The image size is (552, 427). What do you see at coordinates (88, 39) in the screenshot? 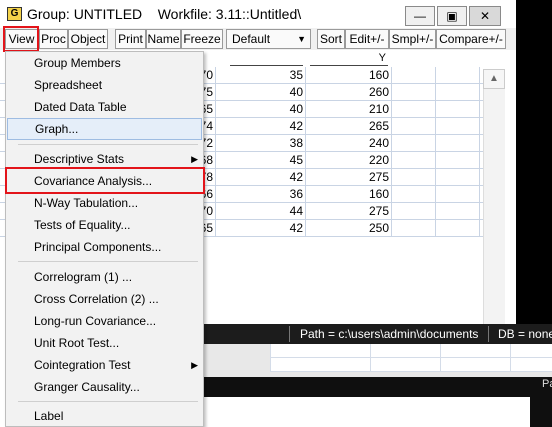
I see `object-button: Object` at bounding box center [88, 39].